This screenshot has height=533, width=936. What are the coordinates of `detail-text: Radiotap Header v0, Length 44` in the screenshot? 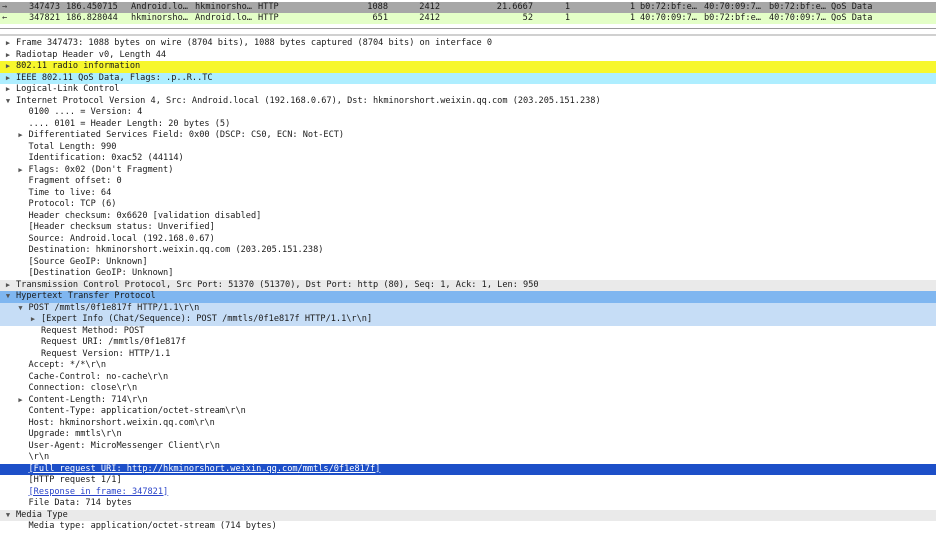 It's located at (91, 54).